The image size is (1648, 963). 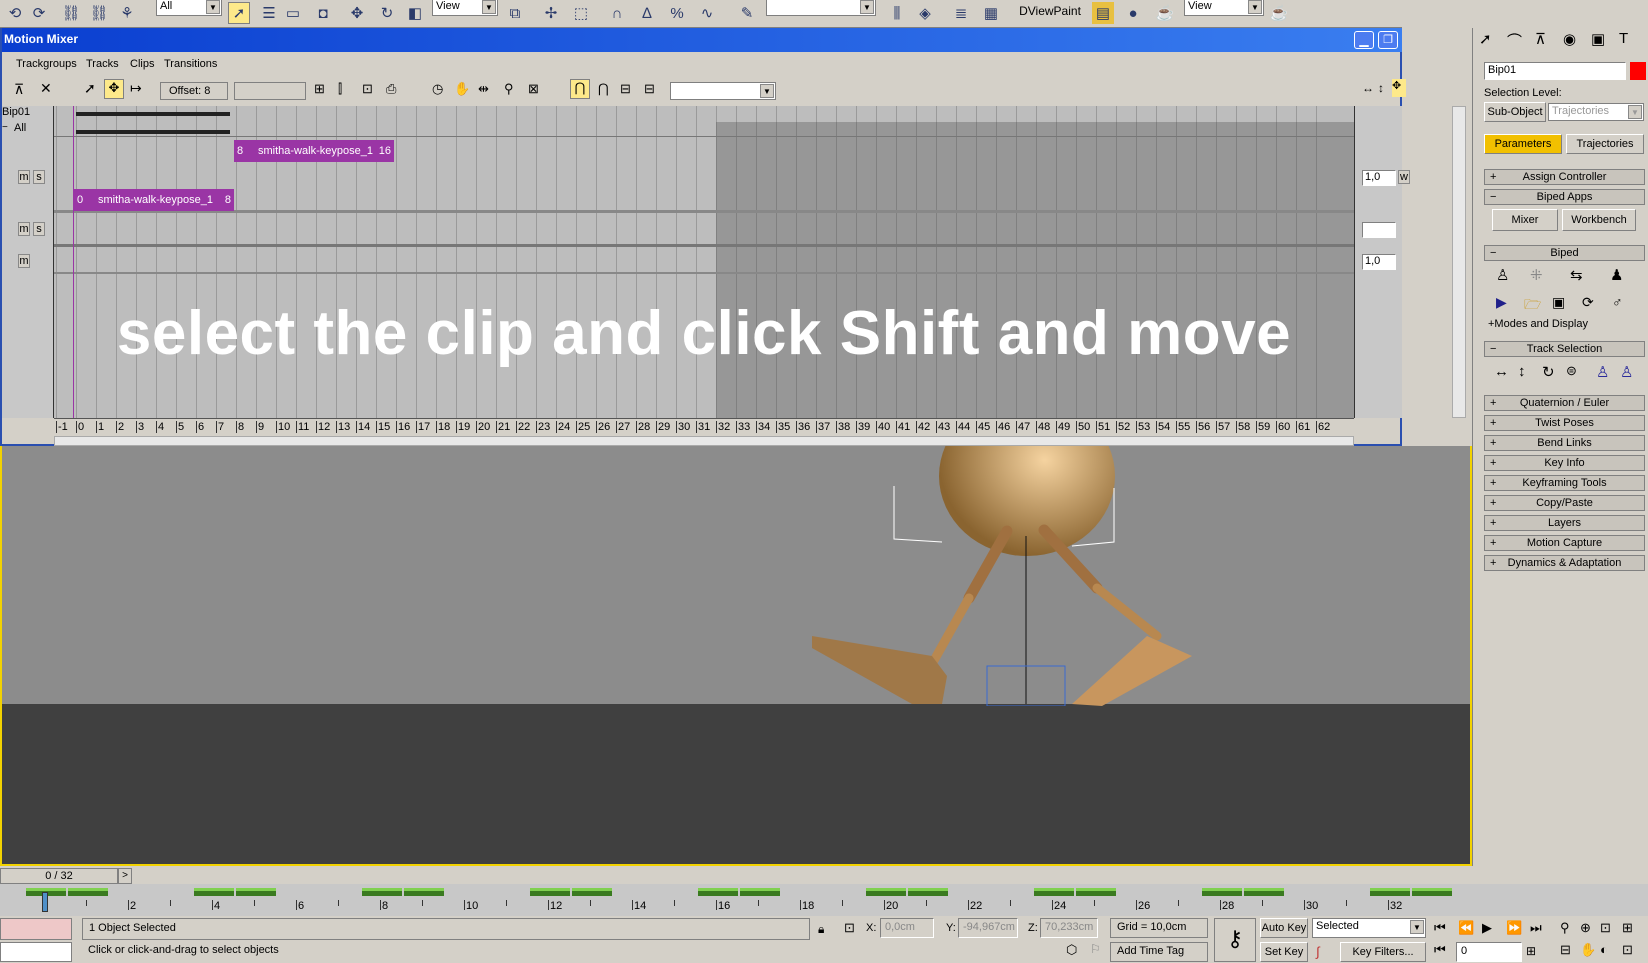 What do you see at coordinates (1576, 275) in the screenshot?
I see `motion-flow-icon: ⇆` at bounding box center [1576, 275].